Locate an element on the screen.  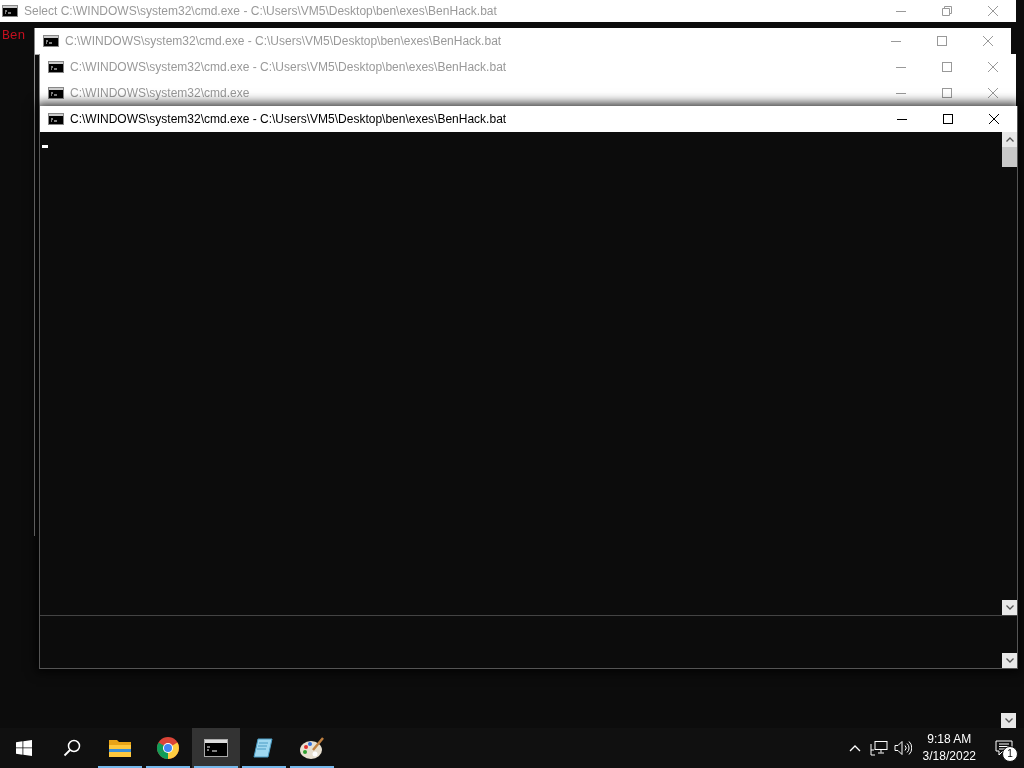
paint-palette-icon is located at coordinates (312, 748).